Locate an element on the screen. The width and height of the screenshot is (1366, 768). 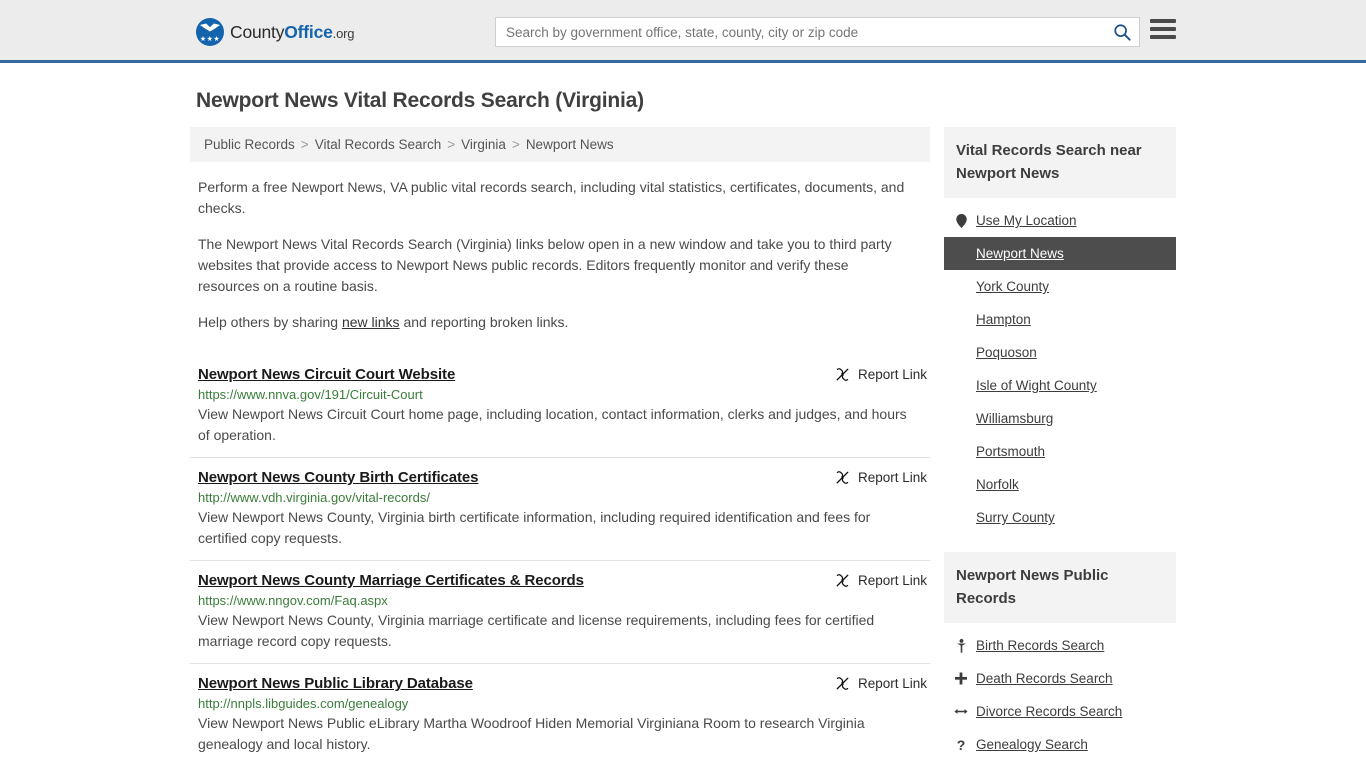
sidebar-record-item: Death Records Search is located at coordinates (1060, 678).